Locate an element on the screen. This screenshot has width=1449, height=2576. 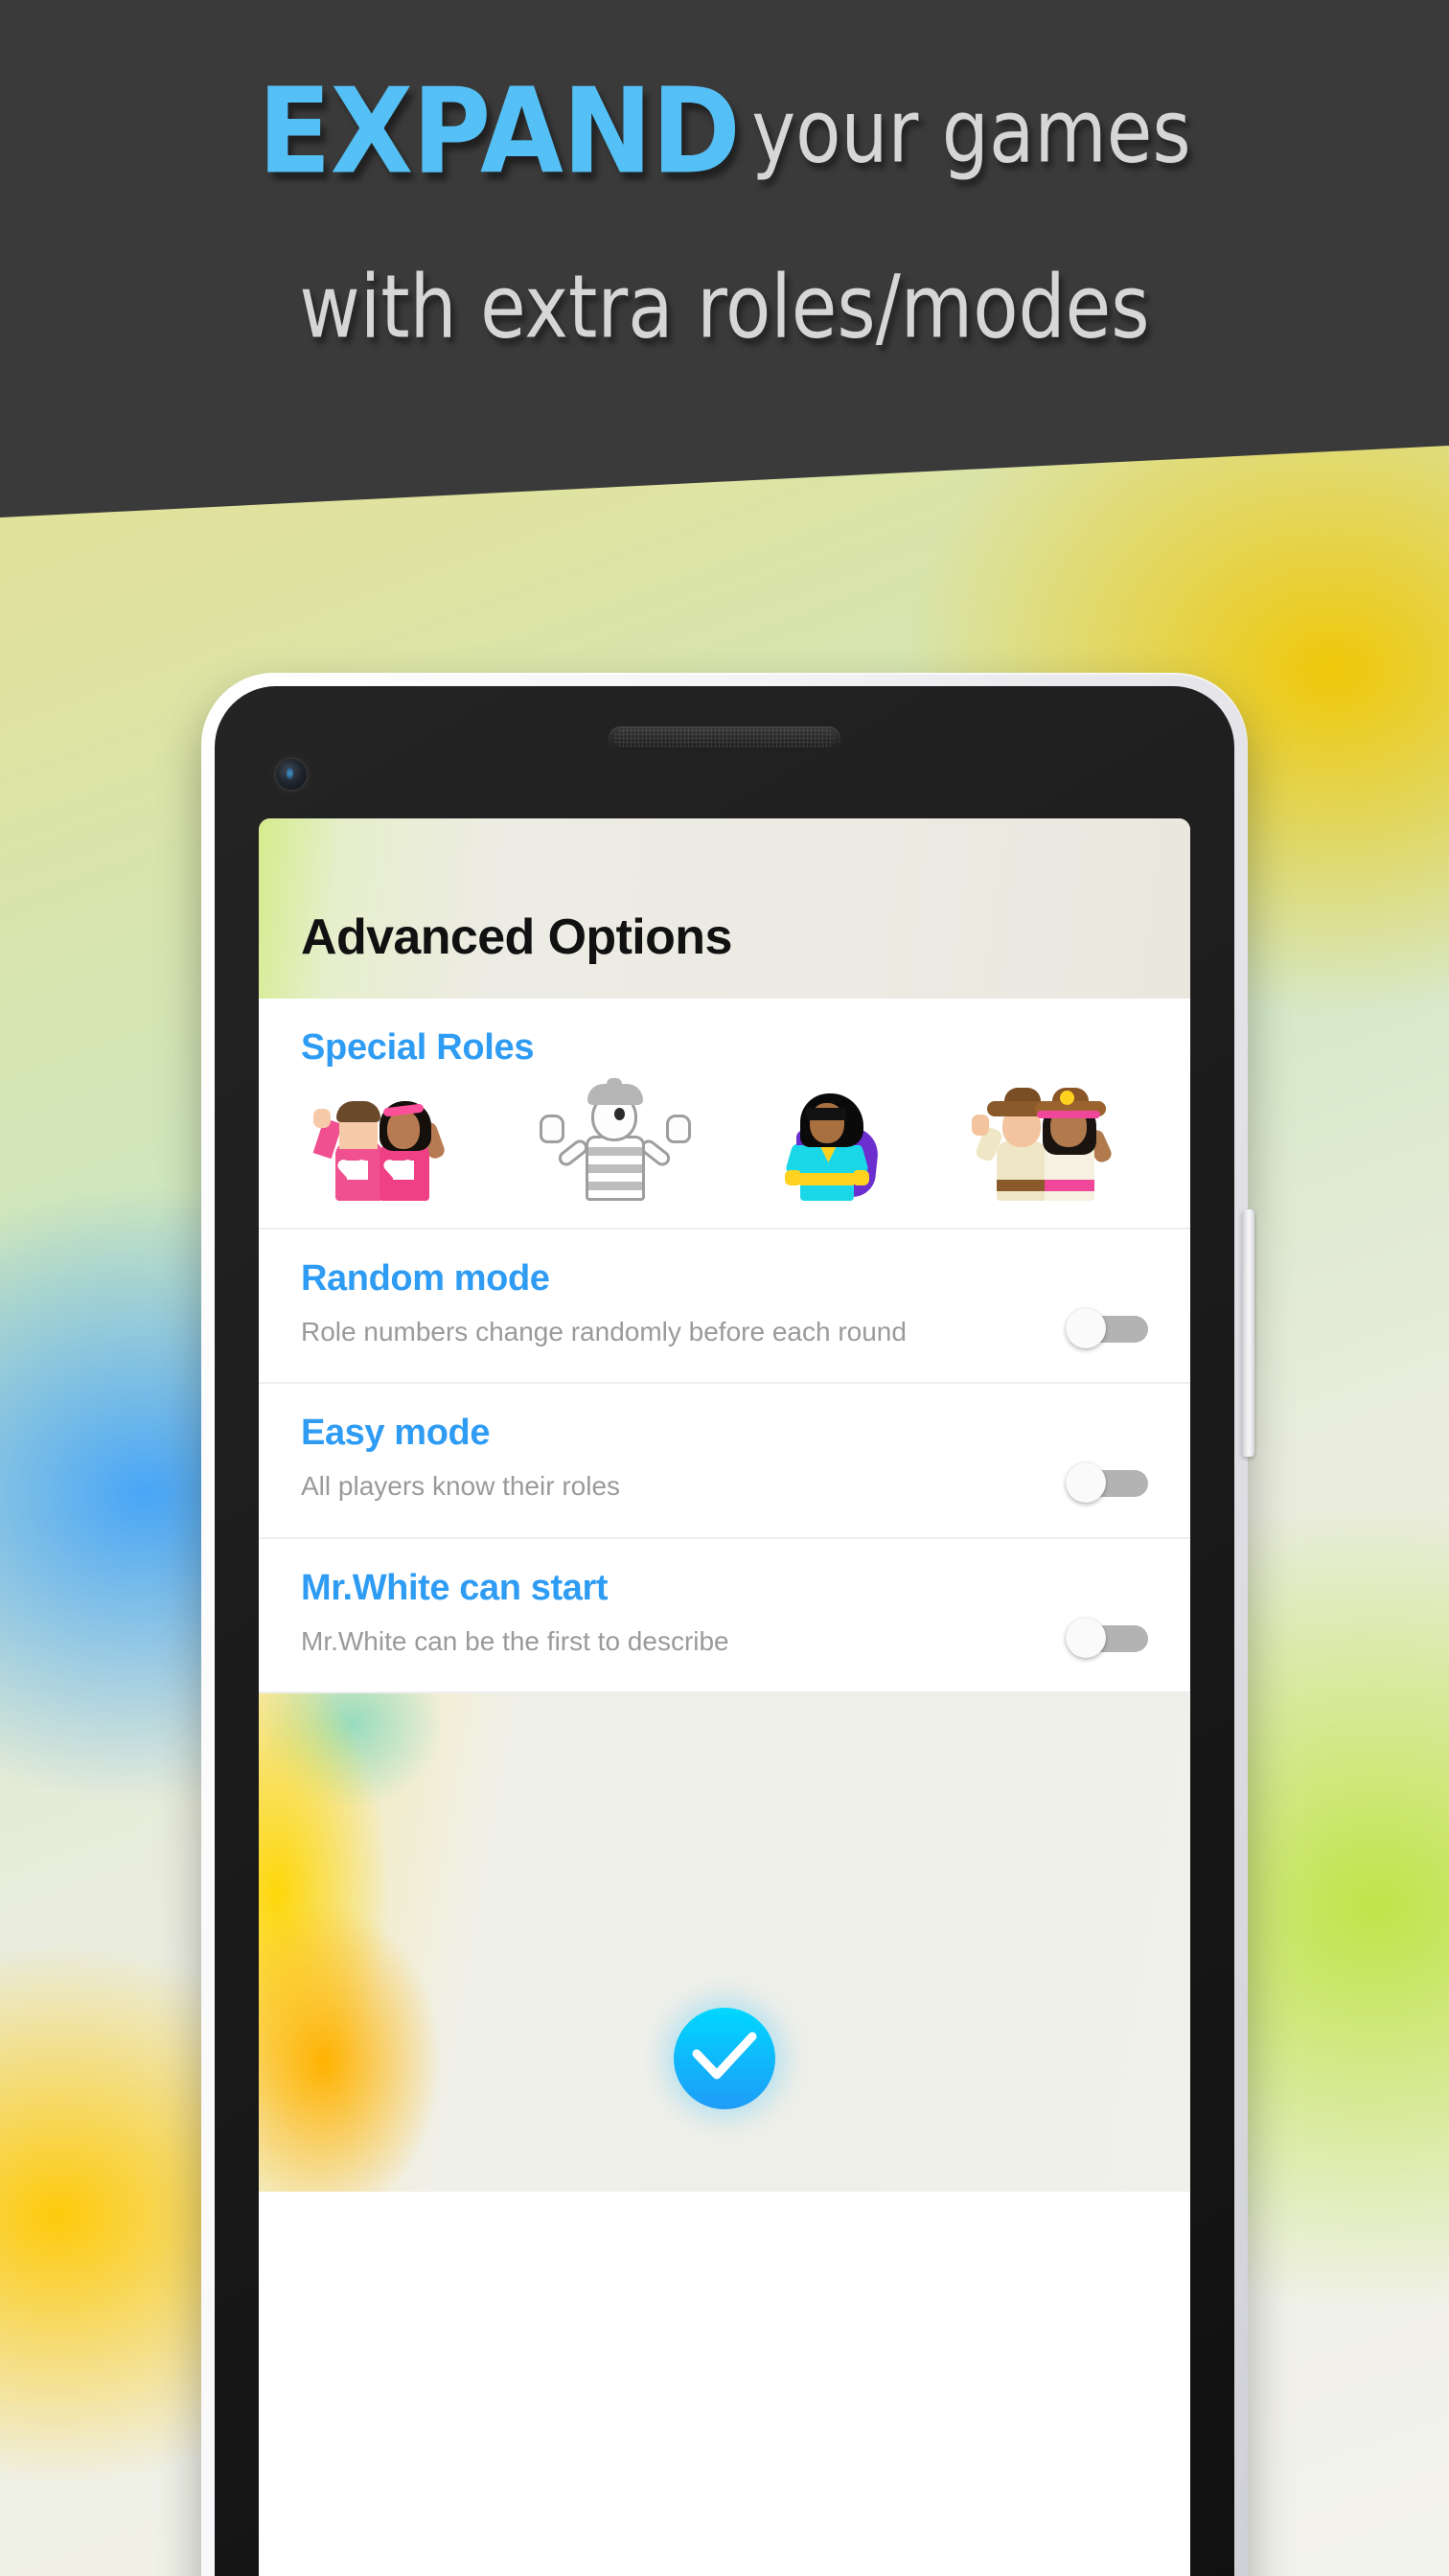
front-camera-icon is located at coordinates (291, 774).